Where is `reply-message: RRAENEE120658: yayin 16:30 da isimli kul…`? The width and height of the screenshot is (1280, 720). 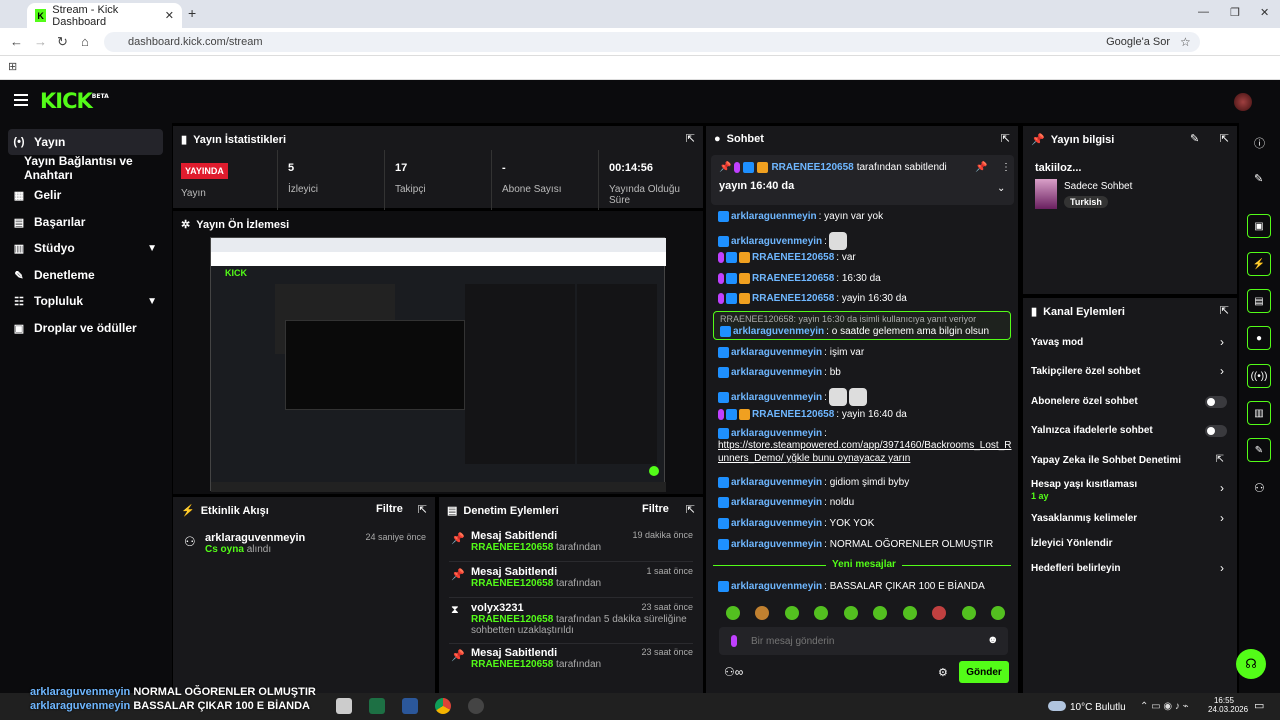
reply-message: RRAENEE120658: yayin 16:30 da isimli kul… is located at coordinates (862, 325).